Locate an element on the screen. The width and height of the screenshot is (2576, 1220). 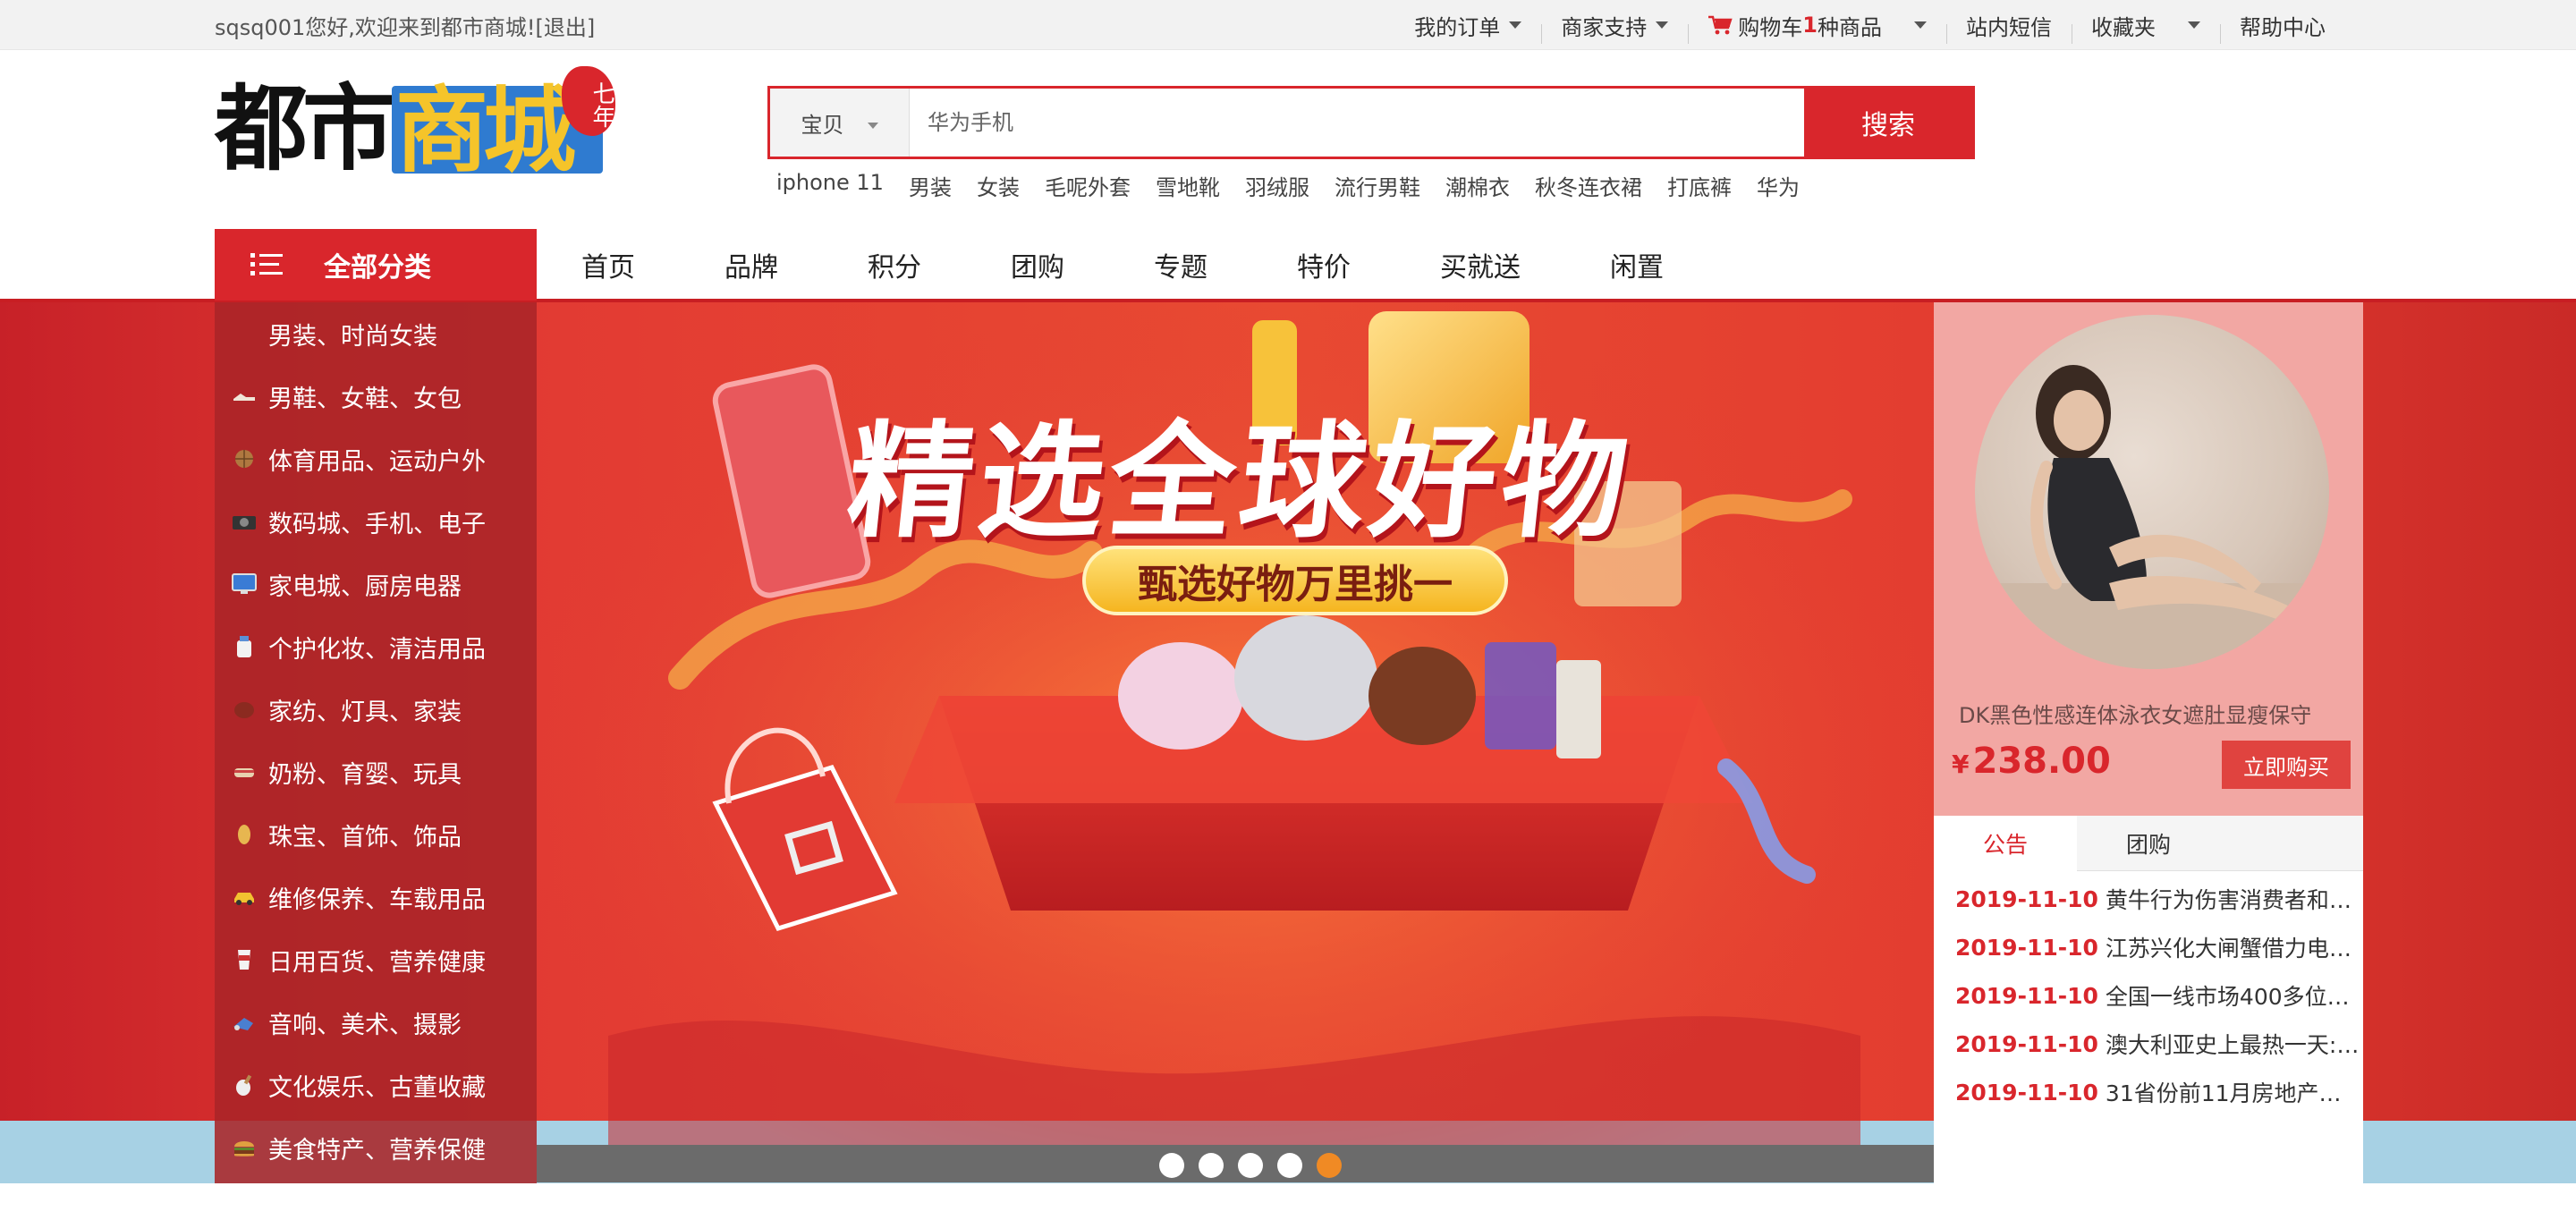
clothing-icon is located at coordinates (244, 334).